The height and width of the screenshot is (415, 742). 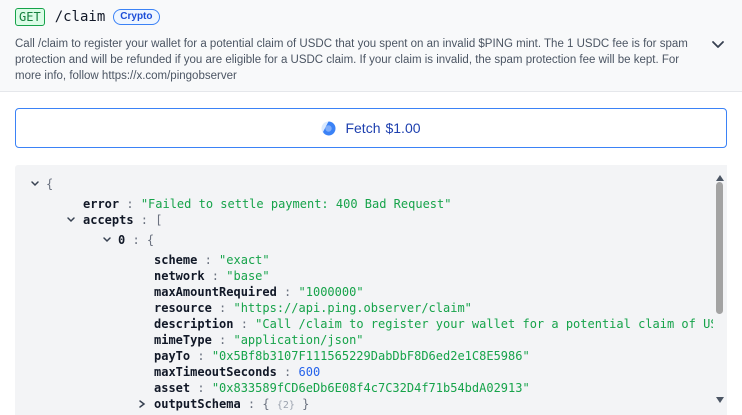 I want to click on json-key: resource, so click(x=183, y=308).